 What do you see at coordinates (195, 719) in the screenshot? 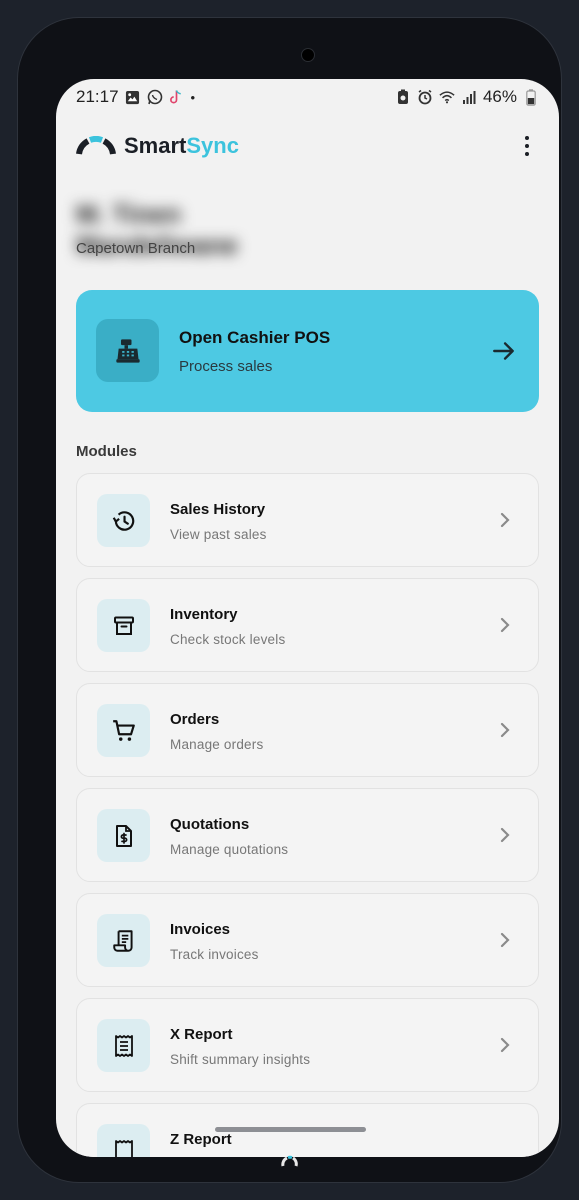
I see `module-title: Orders` at bounding box center [195, 719].